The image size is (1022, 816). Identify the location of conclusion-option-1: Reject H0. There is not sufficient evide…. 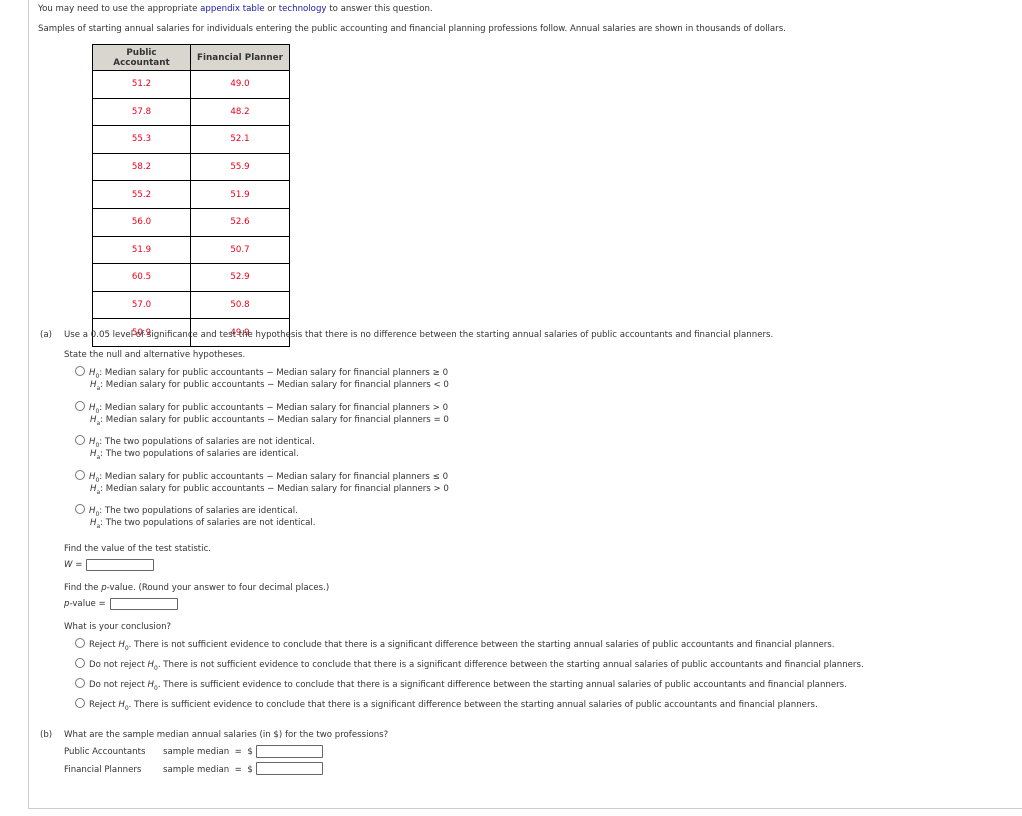
(455, 645).